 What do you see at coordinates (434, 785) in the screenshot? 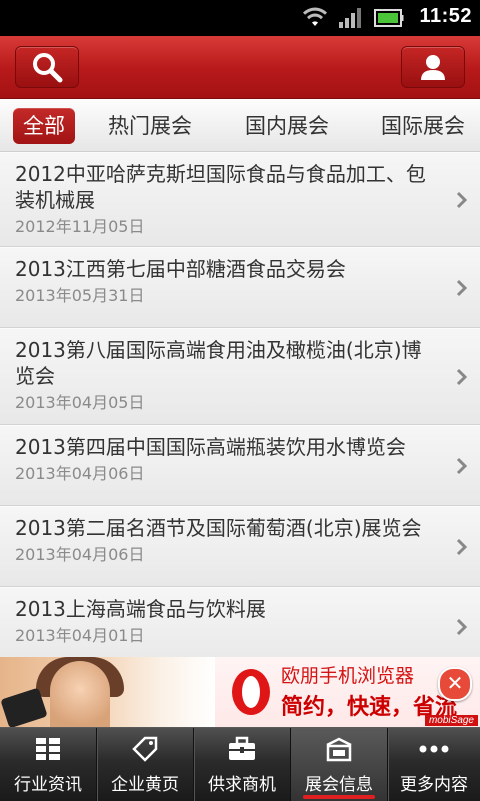
I see `nav-label: 更多内容` at bounding box center [434, 785].